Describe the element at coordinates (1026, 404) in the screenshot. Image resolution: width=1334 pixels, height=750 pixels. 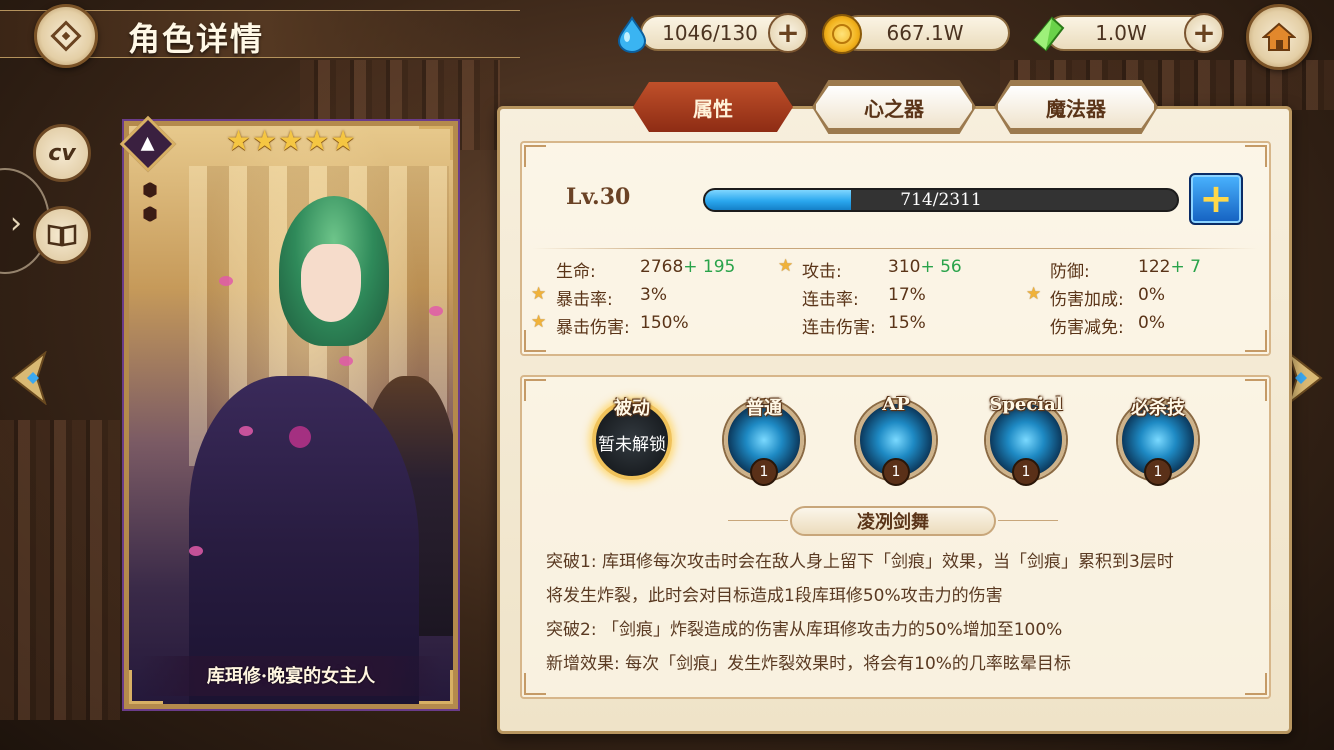
I see `skill-name: Special` at that location.